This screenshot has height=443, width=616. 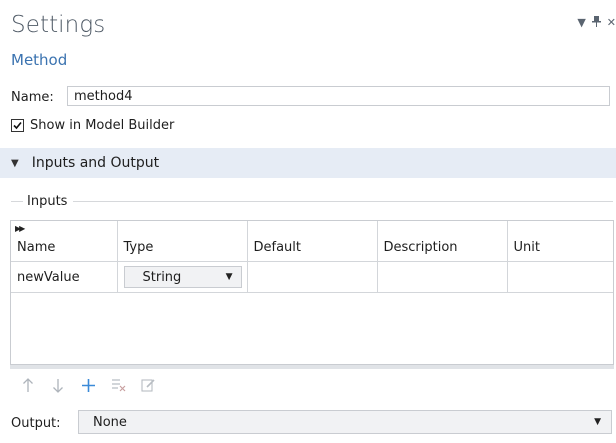 What do you see at coordinates (442, 241) in the screenshot?
I see `column-header-description: Description` at bounding box center [442, 241].